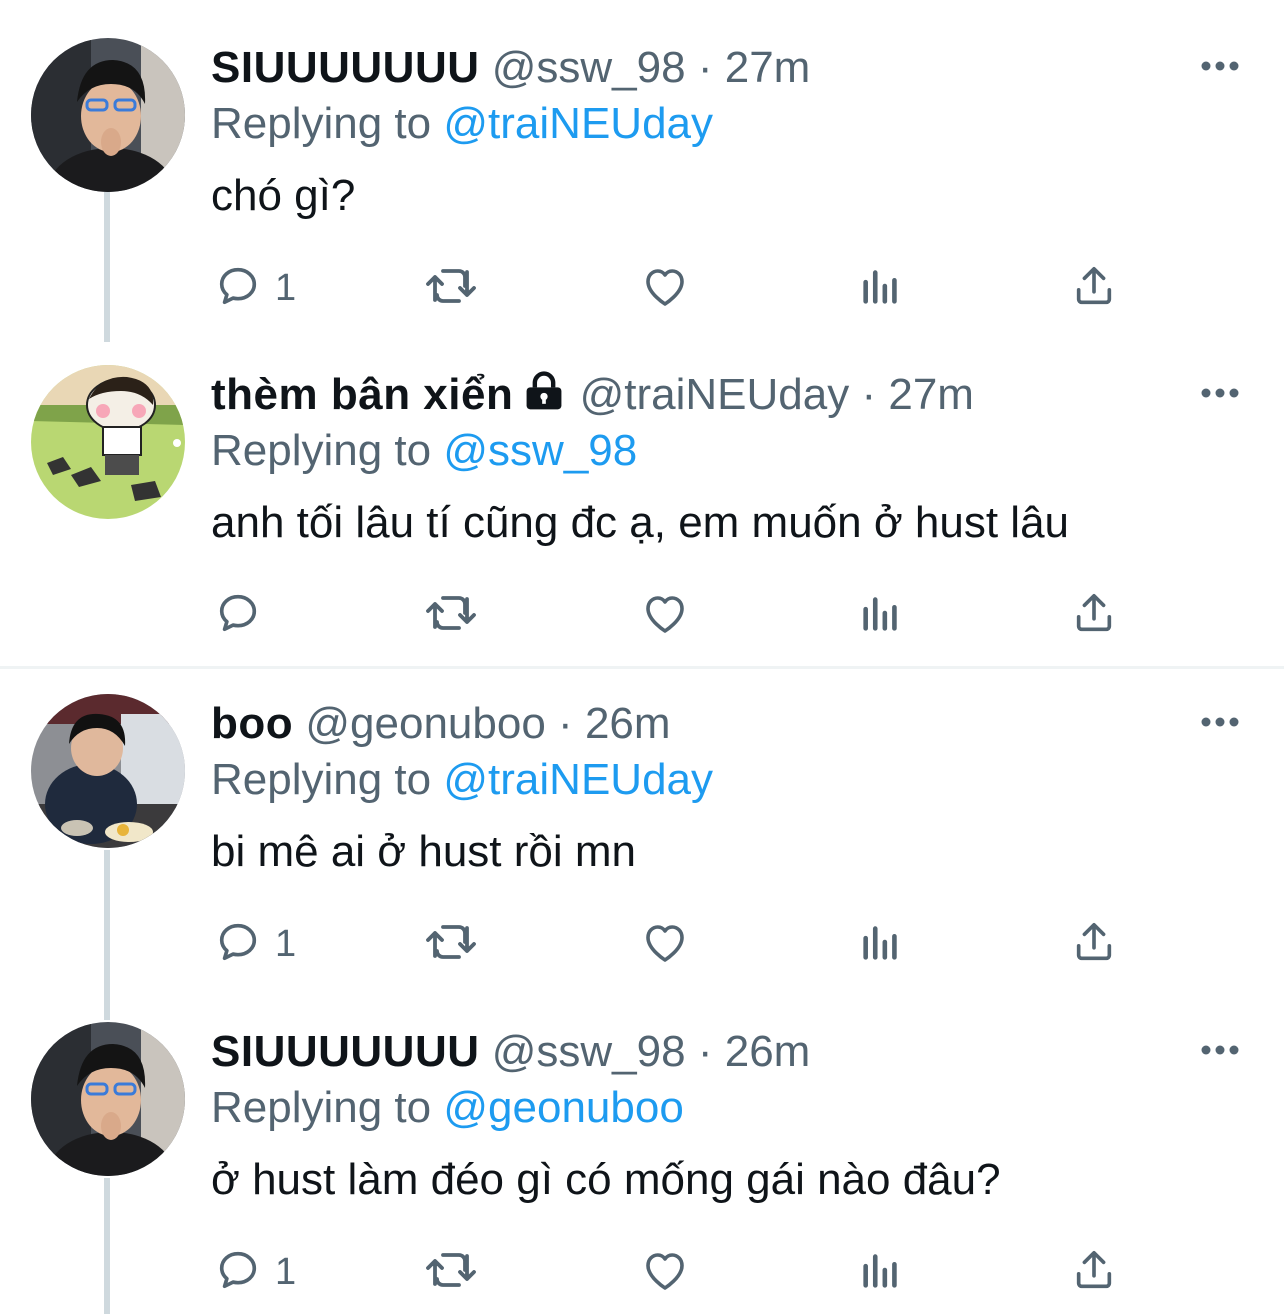  I want to click on tweet-header: SIUUUUUUU @ssw_98 · 27m, so click(510, 68).